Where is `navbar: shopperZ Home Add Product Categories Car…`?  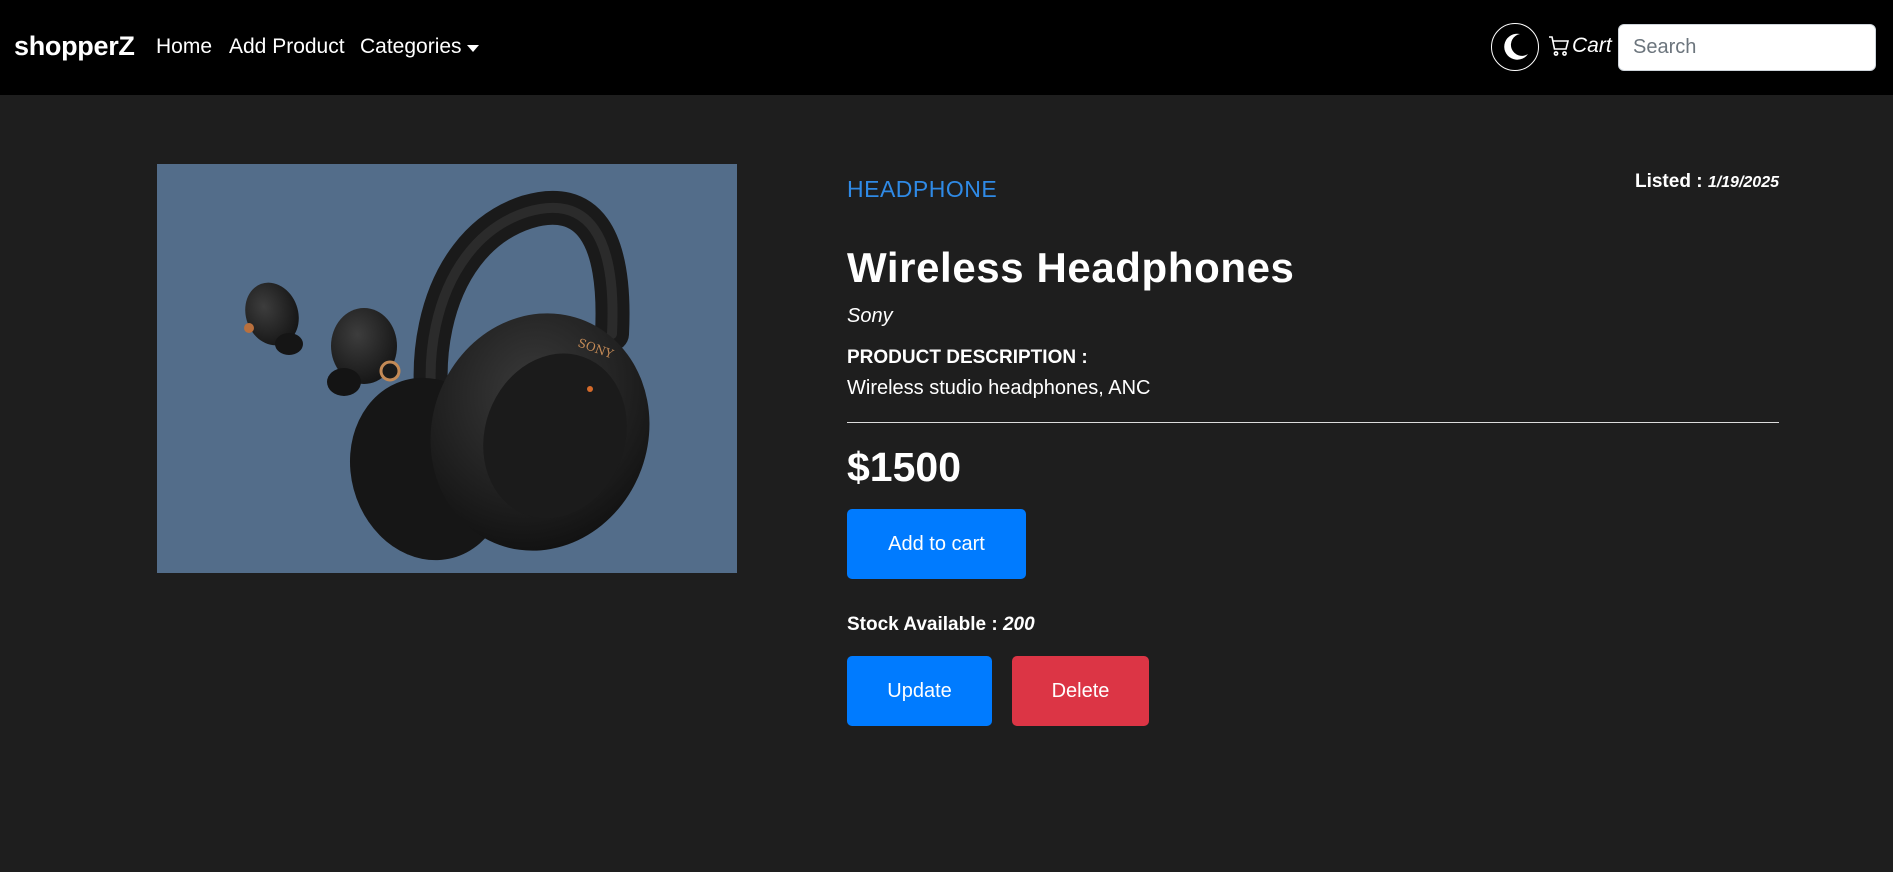
navbar: shopperZ Home Add Product Categories Car… is located at coordinates (946, 47).